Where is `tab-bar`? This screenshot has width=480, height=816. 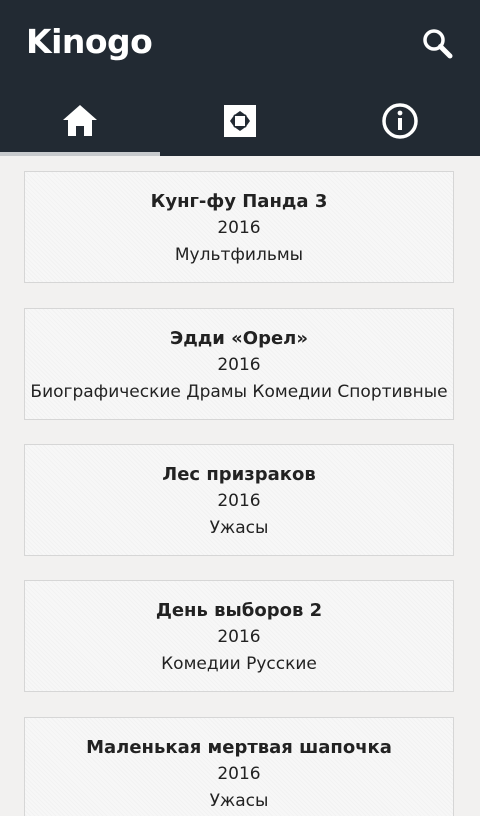 tab-bar is located at coordinates (240, 121).